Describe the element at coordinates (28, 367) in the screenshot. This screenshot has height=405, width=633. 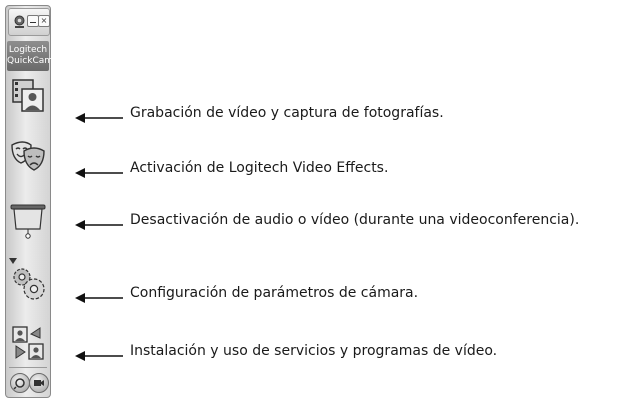
I see `panel-divider` at that location.